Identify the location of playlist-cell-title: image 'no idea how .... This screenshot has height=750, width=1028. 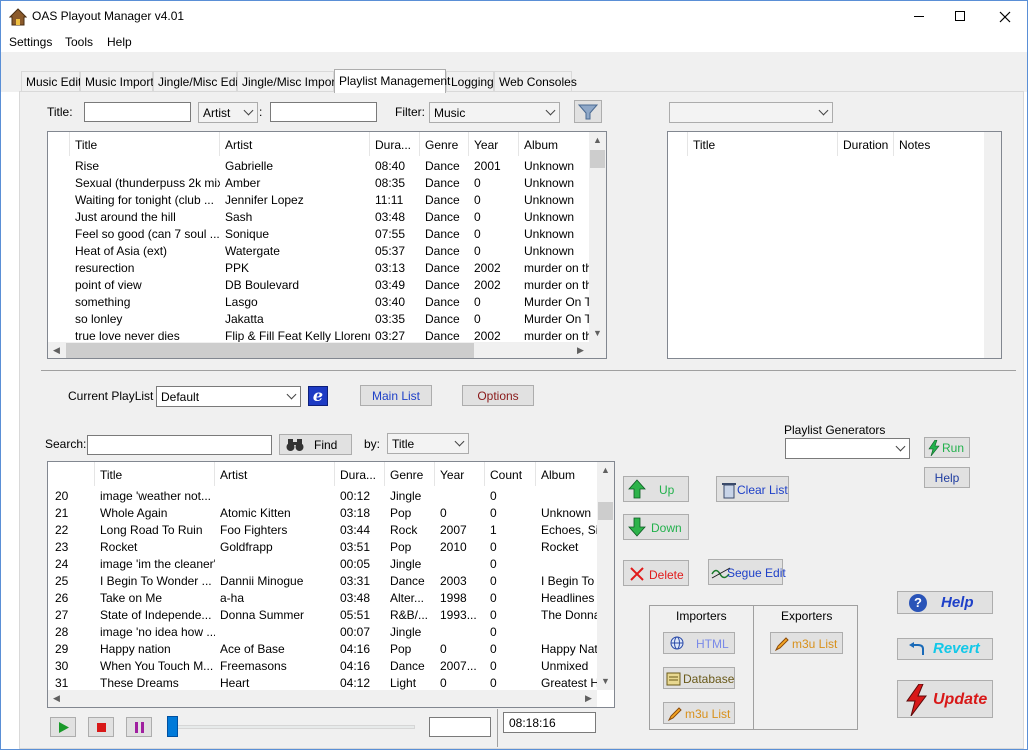
(155, 632).